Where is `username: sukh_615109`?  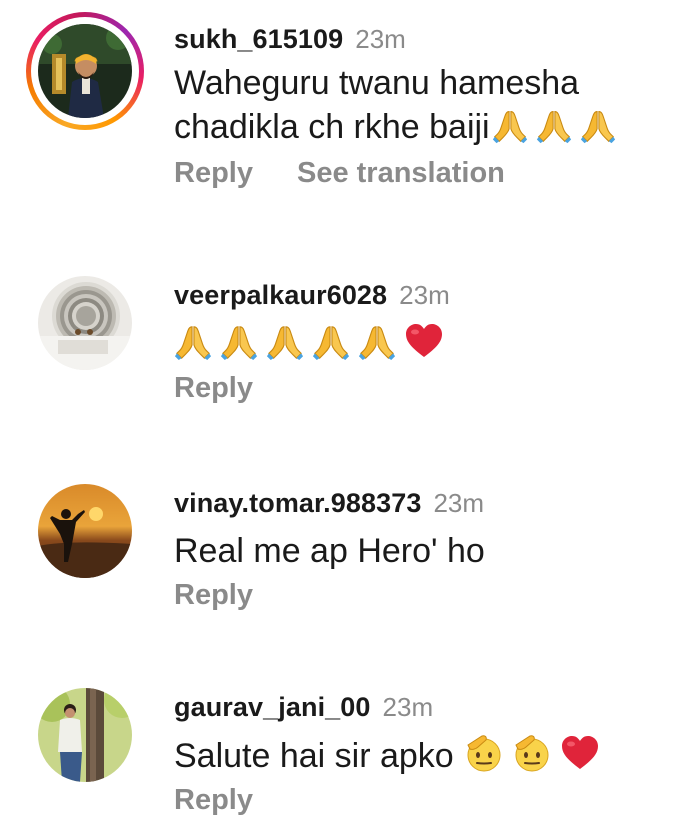
username: sukh_615109 is located at coordinates (258, 39).